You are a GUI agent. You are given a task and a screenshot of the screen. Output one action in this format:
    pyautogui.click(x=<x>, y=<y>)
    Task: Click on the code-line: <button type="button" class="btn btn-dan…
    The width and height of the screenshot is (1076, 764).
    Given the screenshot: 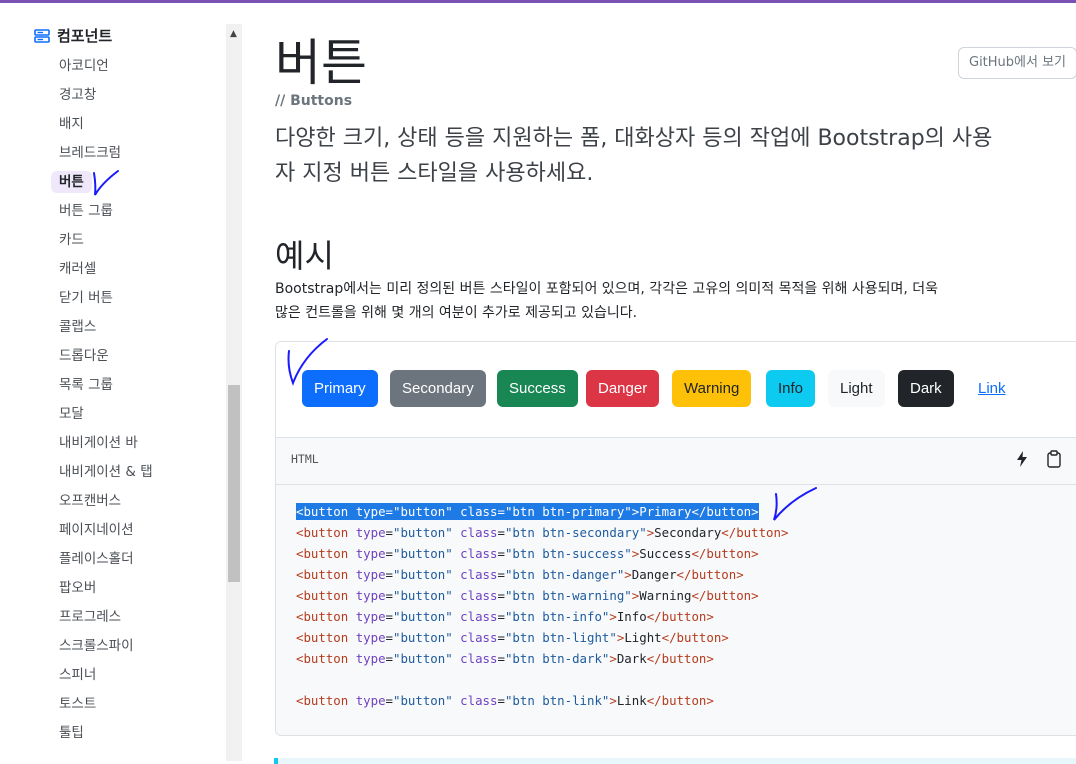 What is the action you would take?
    pyautogui.click(x=520, y=574)
    